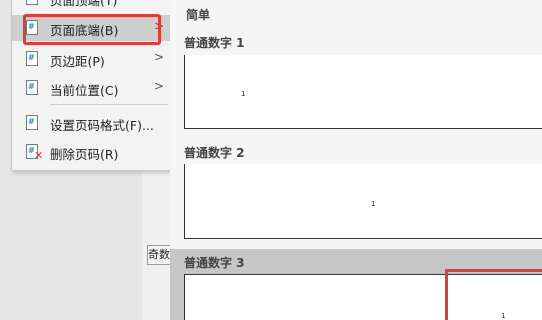  I want to click on menu-separator, so click(109, 104).